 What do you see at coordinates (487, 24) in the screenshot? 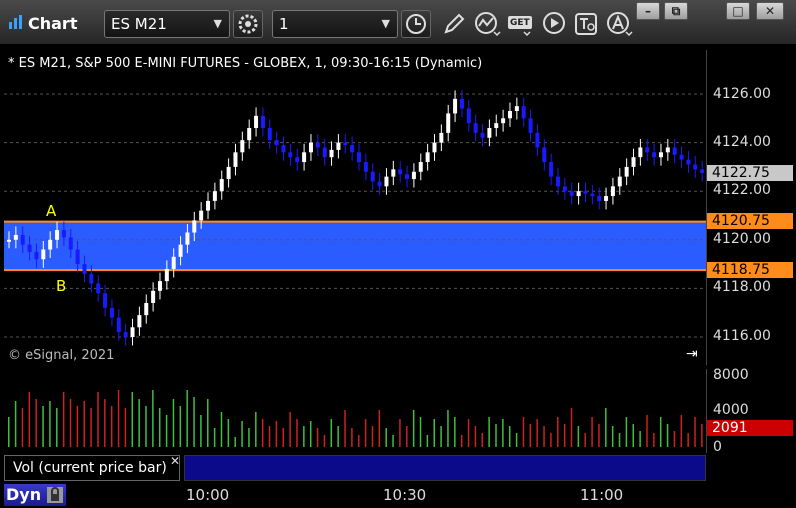
I see `studies-button` at bounding box center [487, 24].